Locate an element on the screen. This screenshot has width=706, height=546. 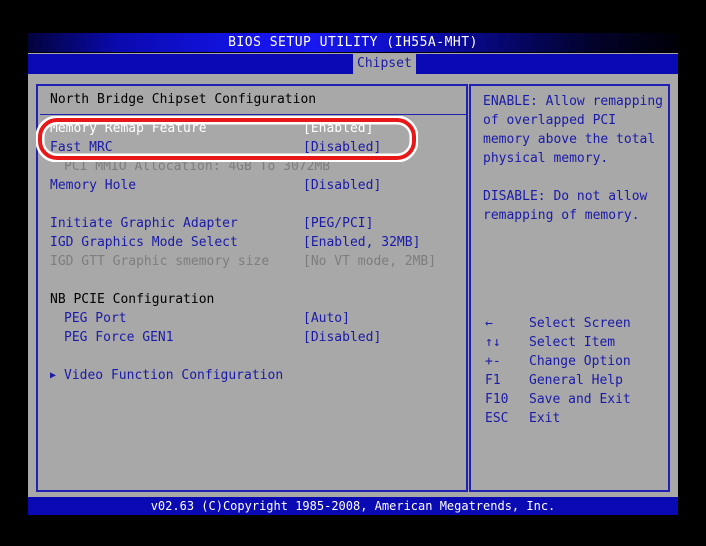
title-bar: BIOS SETUP UTILITY (IH55A-MHT) is located at coordinates (353, 43).